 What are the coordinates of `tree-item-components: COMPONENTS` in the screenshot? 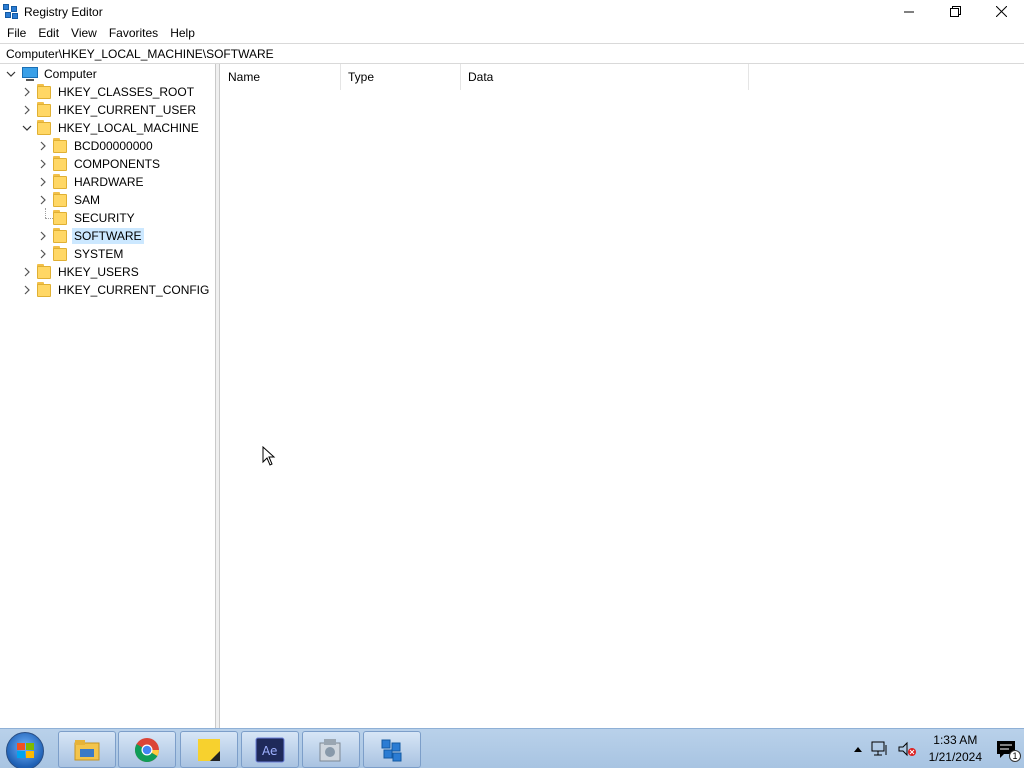 It's located at (99, 164).